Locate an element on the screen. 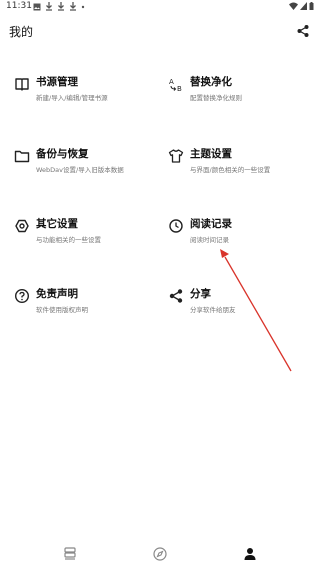  menu-item-subtitle: 与界面/颜色相关的一些设置 is located at coordinates (230, 170).